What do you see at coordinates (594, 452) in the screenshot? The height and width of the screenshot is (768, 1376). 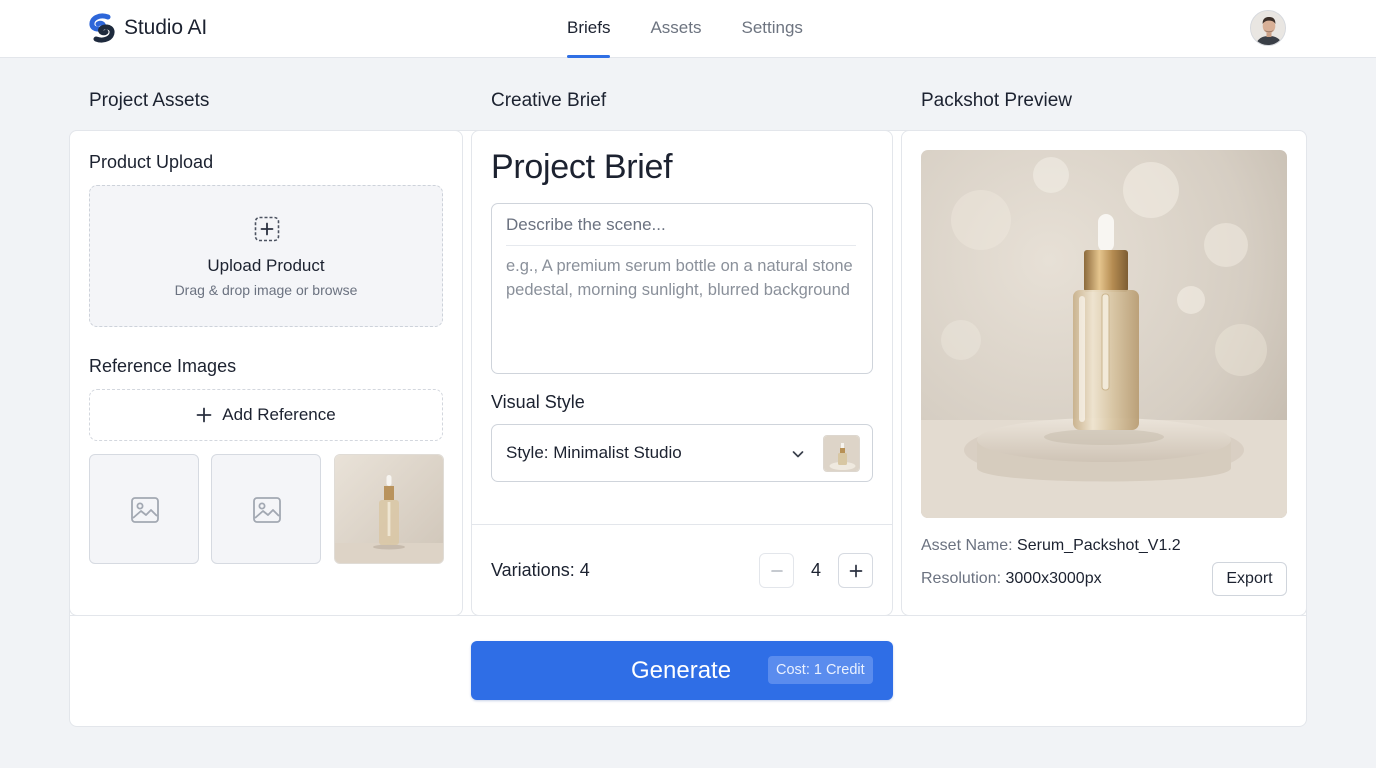 I see `visual-style-value: Style: Minimalist Studio` at bounding box center [594, 452].